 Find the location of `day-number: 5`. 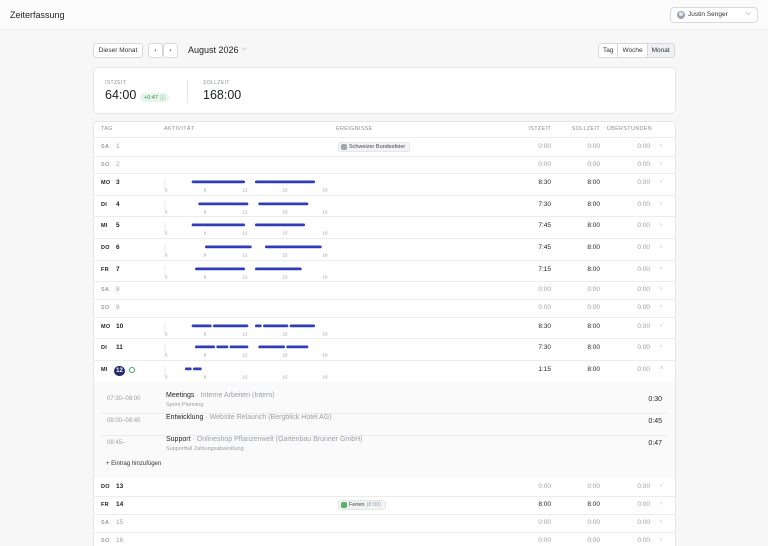

day-number: 5 is located at coordinates (118, 225).